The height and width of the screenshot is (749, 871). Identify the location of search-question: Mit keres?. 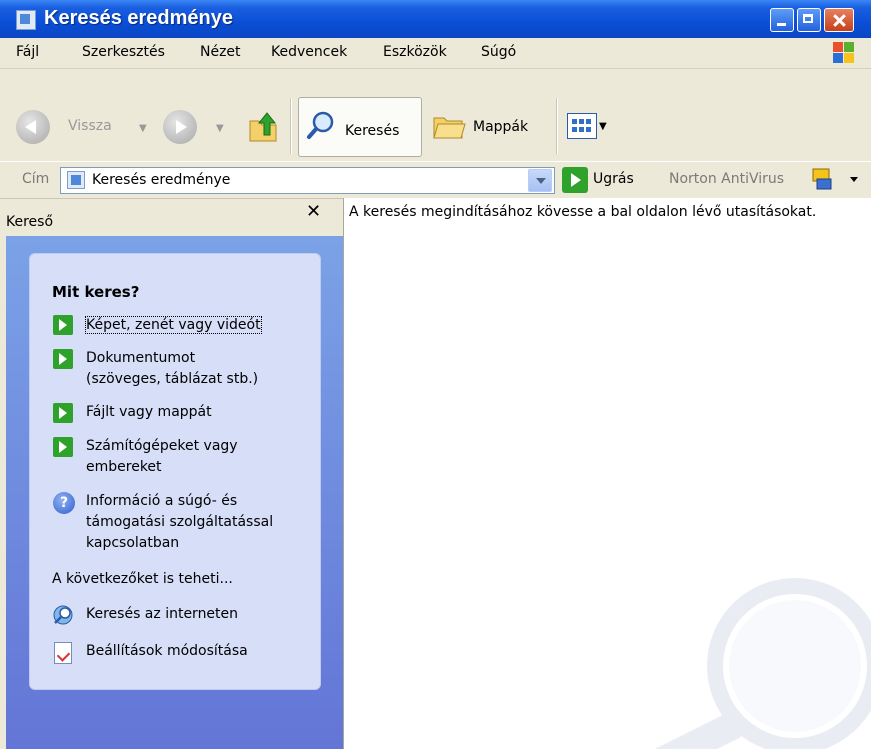
(96, 292).